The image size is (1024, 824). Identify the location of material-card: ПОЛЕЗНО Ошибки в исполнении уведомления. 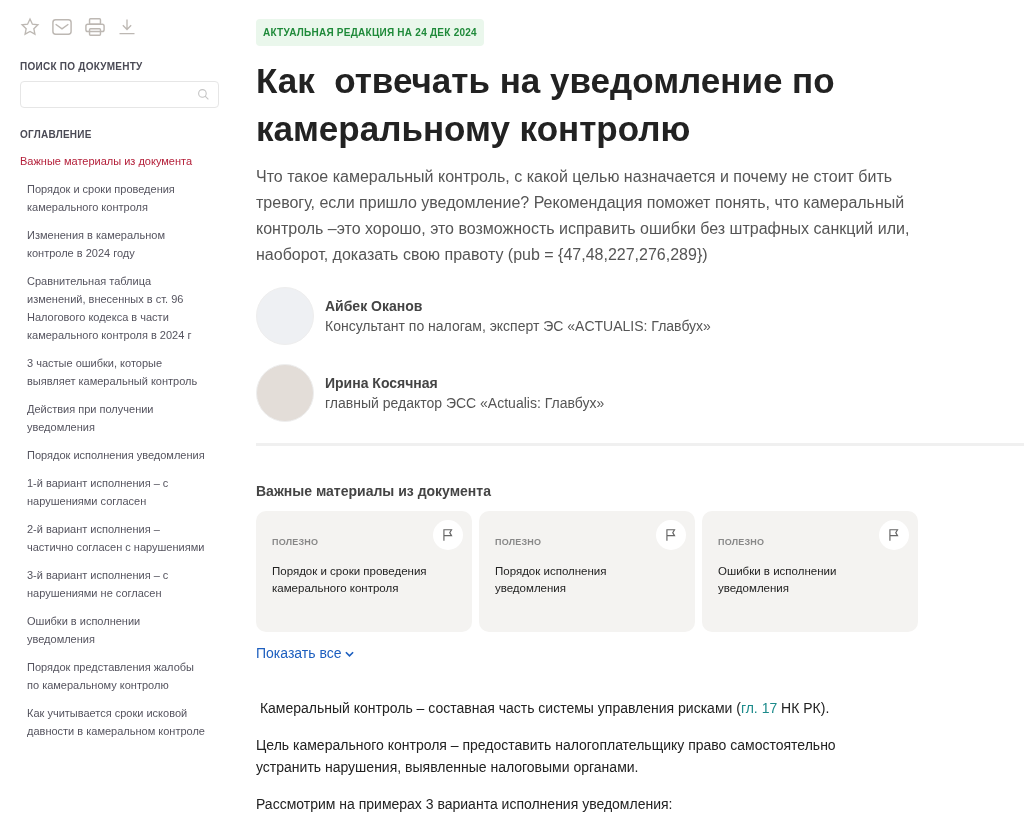
(810, 571).